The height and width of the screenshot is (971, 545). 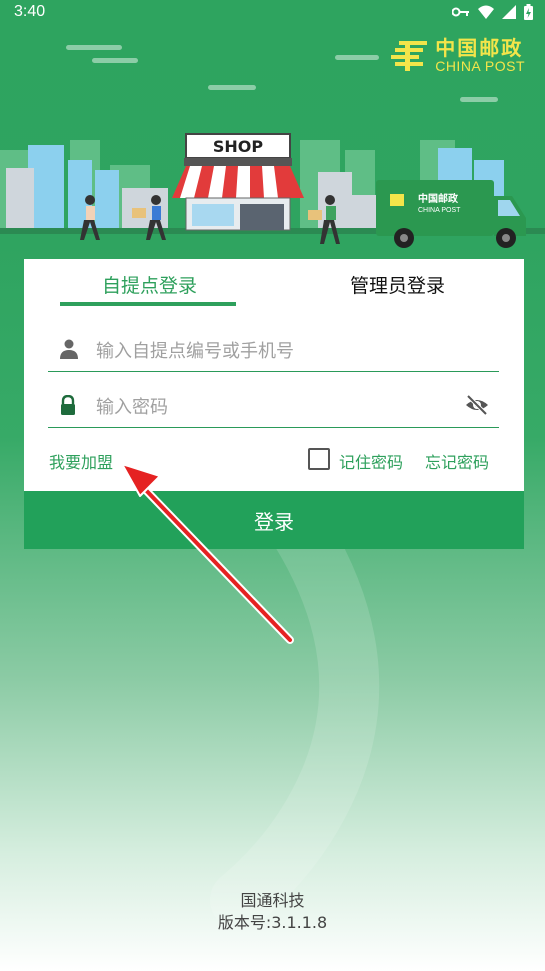 I want to click on status-bar: 3:40, so click(x=272, y=13).